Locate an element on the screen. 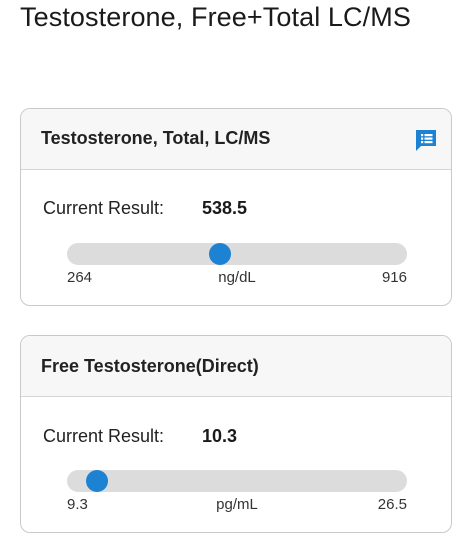 The height and width of the screenshot is (553, 474). range-unit: ng/dL is located at coordinates (237, 277).